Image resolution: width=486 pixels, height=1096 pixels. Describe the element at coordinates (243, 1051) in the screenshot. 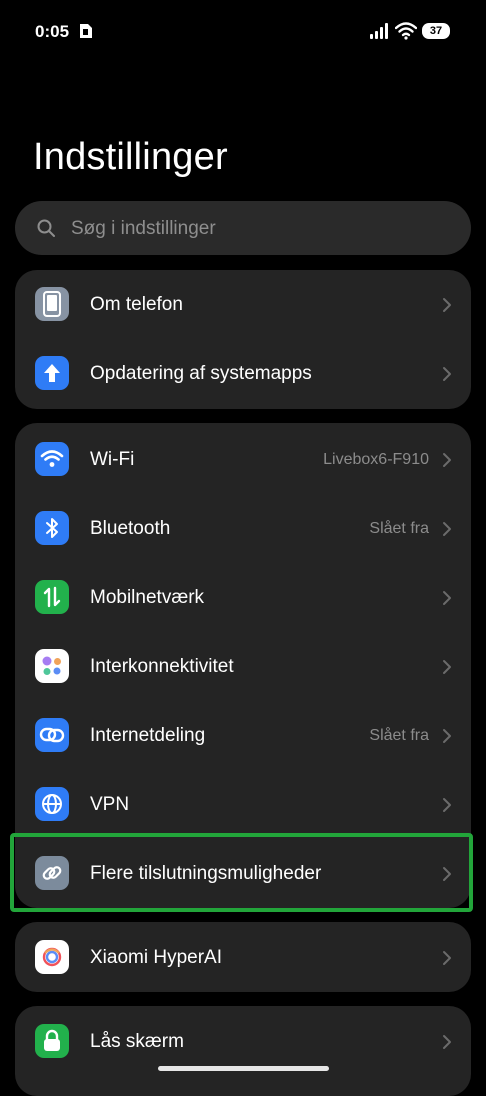

I see `settings-group-lock: Lås skærm` at that location.